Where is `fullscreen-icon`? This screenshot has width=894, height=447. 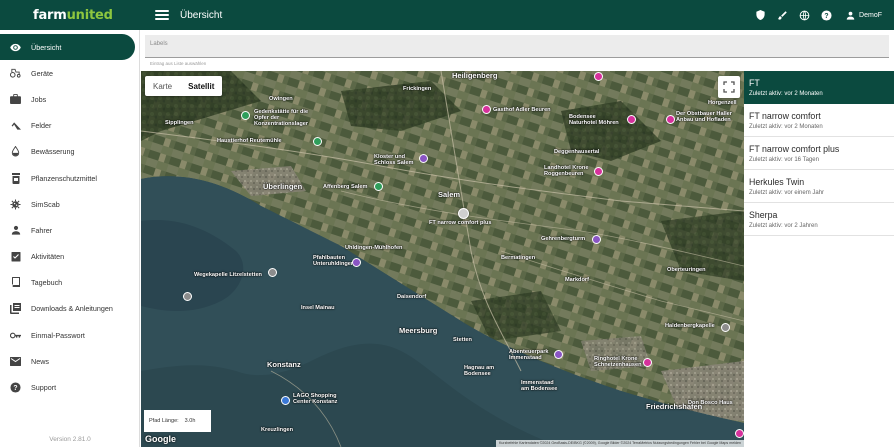 fullscreen-icon is located at coordinates (729, 87).